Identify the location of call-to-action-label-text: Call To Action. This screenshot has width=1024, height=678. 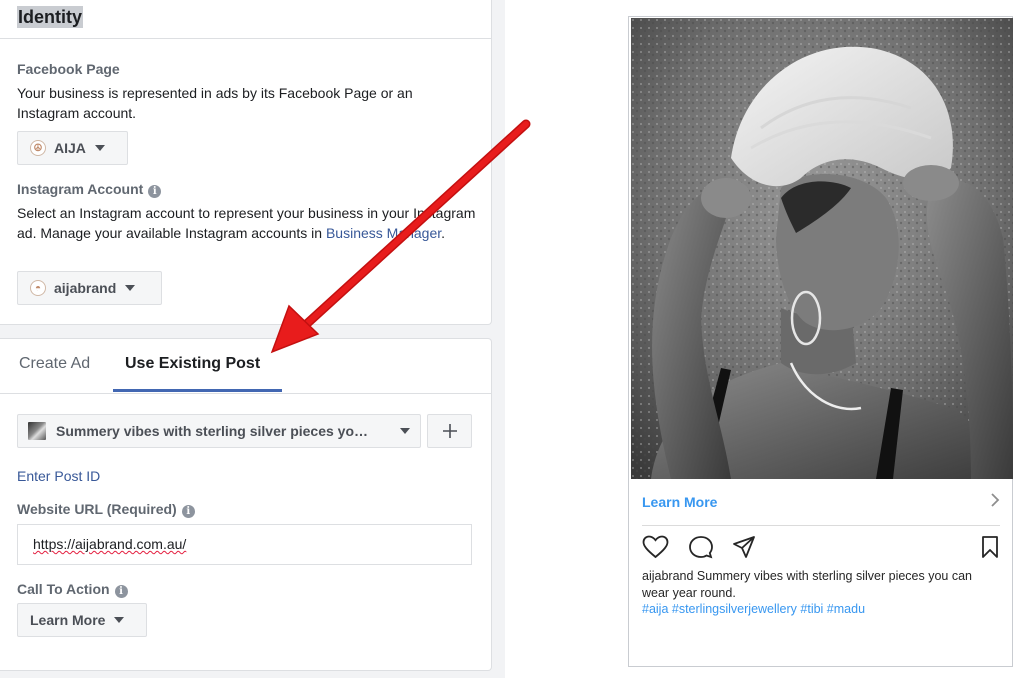
(63, 589).